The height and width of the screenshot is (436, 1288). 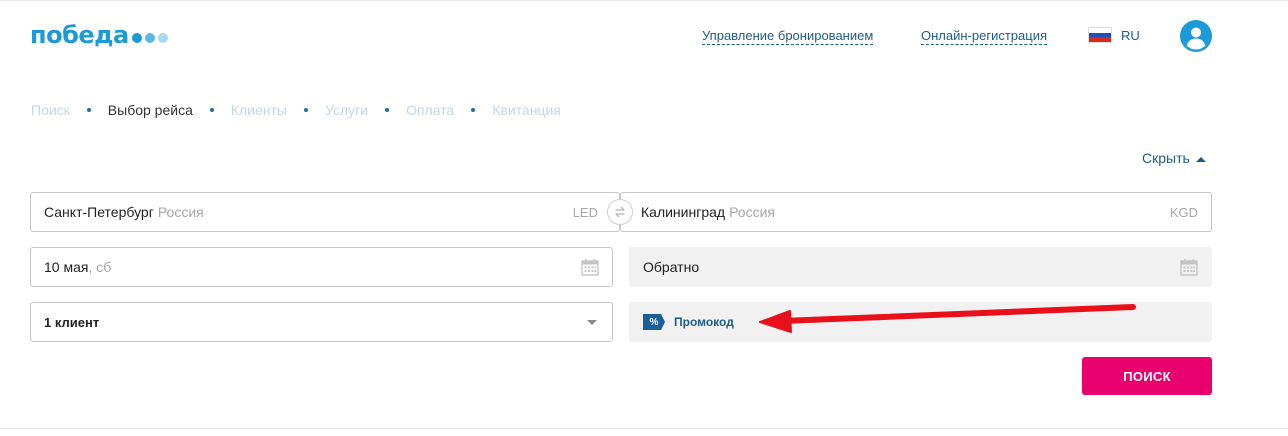 I want to click on russia-flag-icon, so click(x=1100, y=35).